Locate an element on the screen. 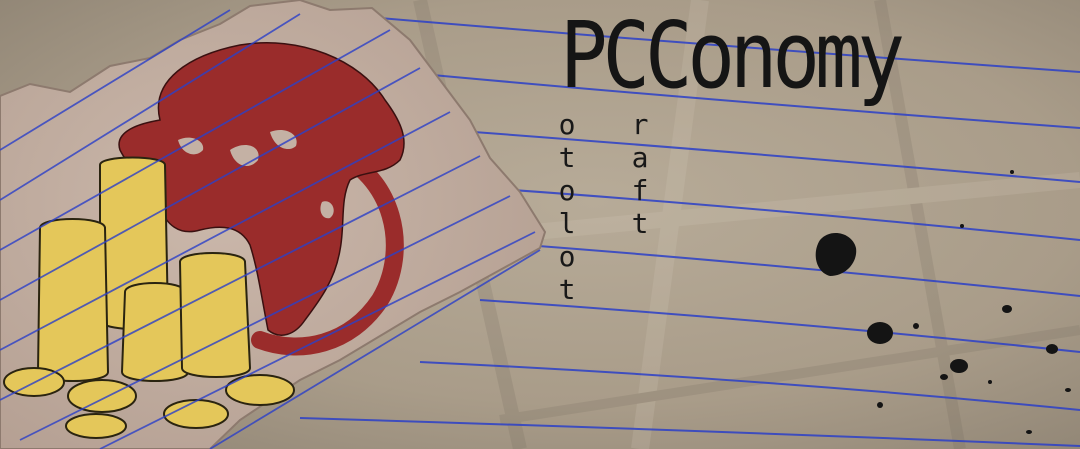 The height and width of the screenshot is (449, 1080). vertical-letter: r is located at coordinates (640, 124).